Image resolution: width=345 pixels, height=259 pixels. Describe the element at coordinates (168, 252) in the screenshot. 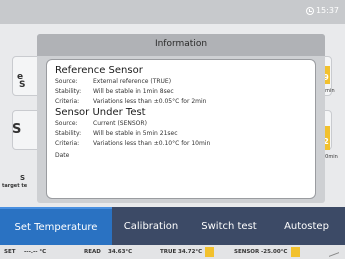

I see `true-label: TRUE` at that location.